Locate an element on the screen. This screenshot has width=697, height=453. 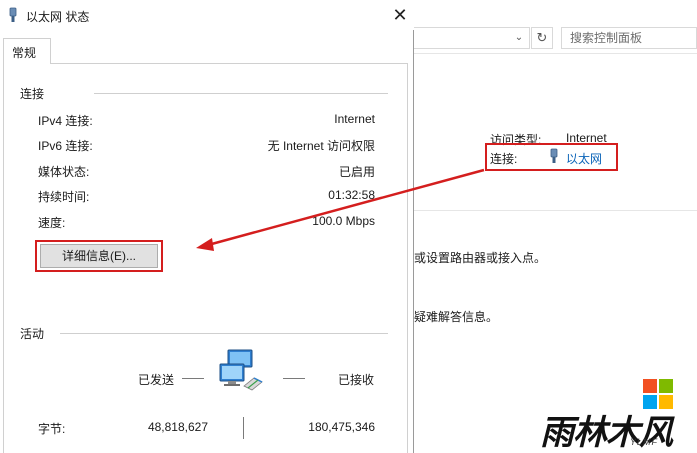
close-button: ✕ is located at coordinates (400, 15).